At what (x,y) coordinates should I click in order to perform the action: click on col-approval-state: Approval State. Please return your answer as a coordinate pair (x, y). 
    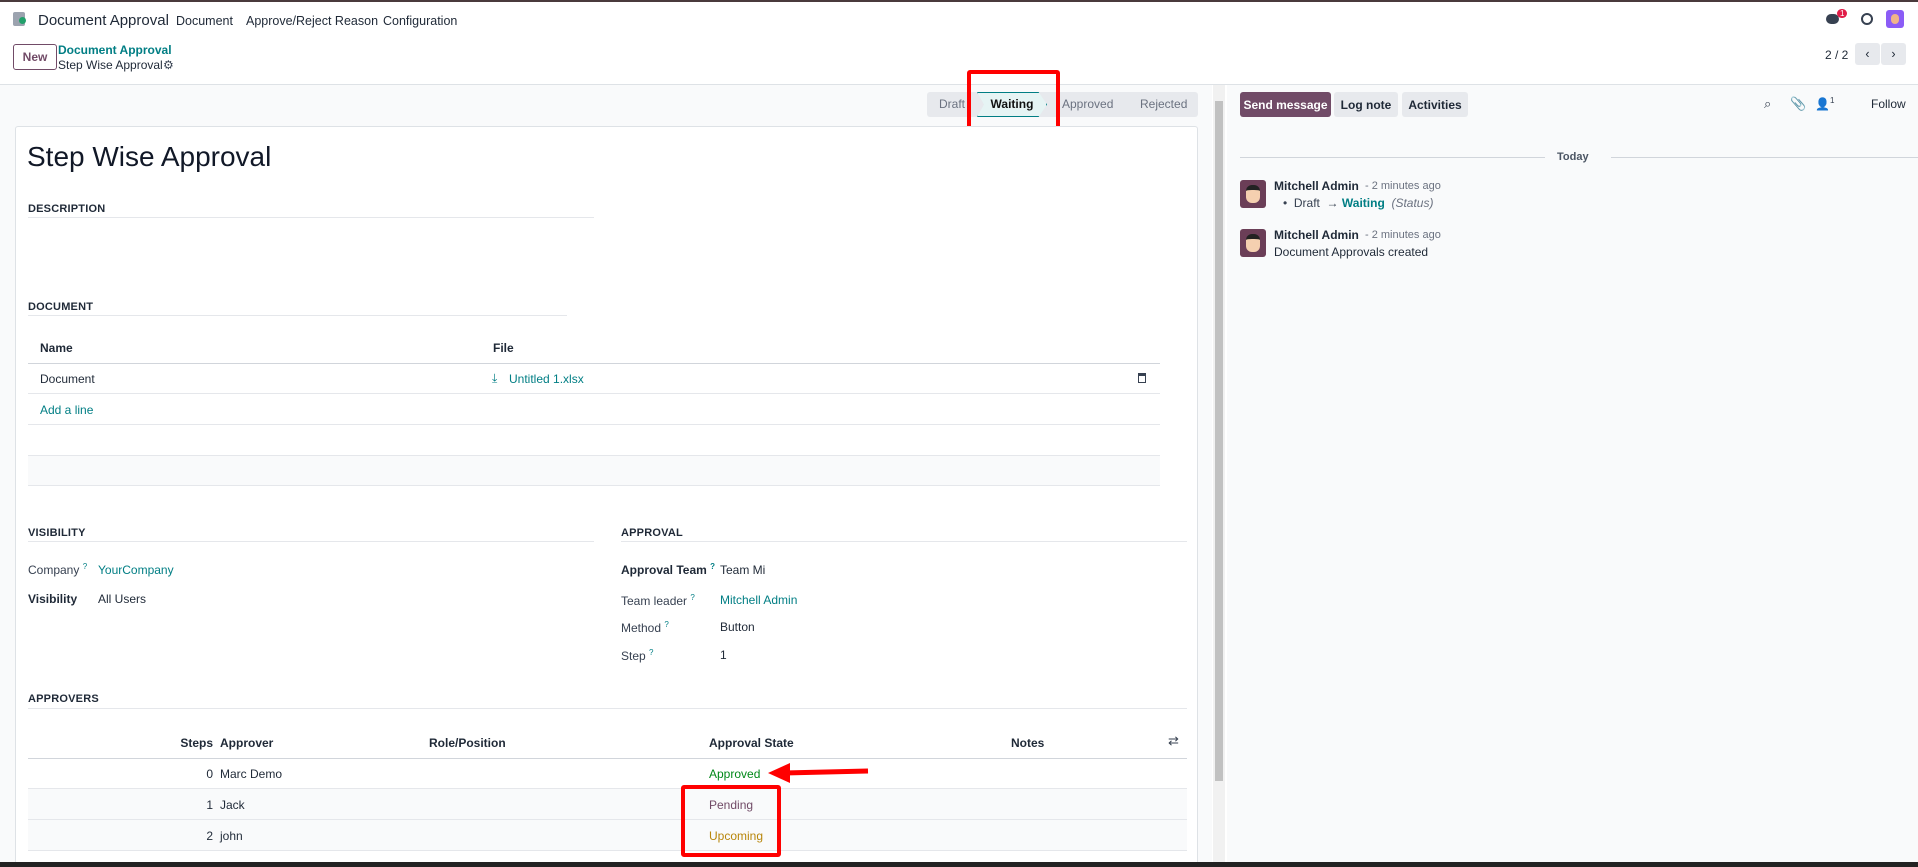
    Looking at the image, I should click on (751, 743).